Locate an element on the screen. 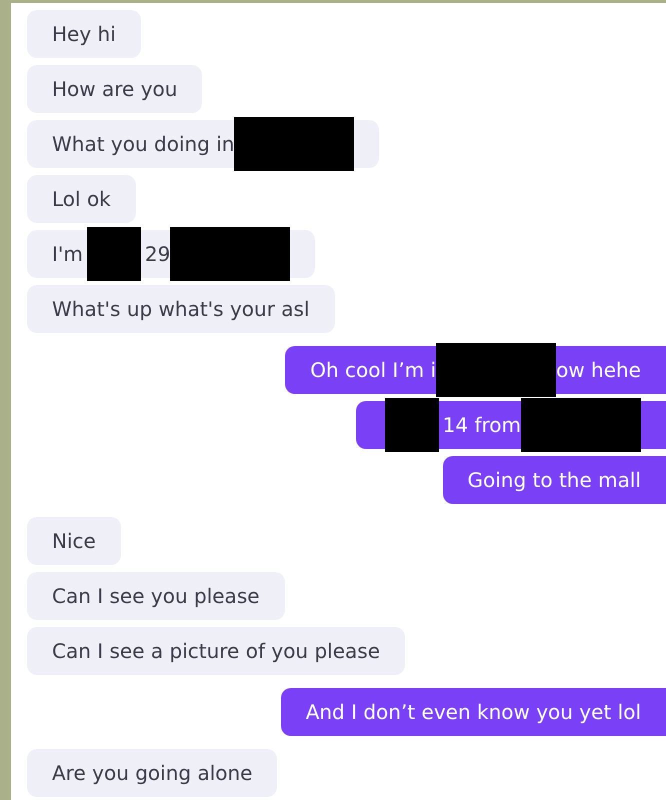 The image size is (666, 800). message-text: 14 from is located at coordinates (481, 425).